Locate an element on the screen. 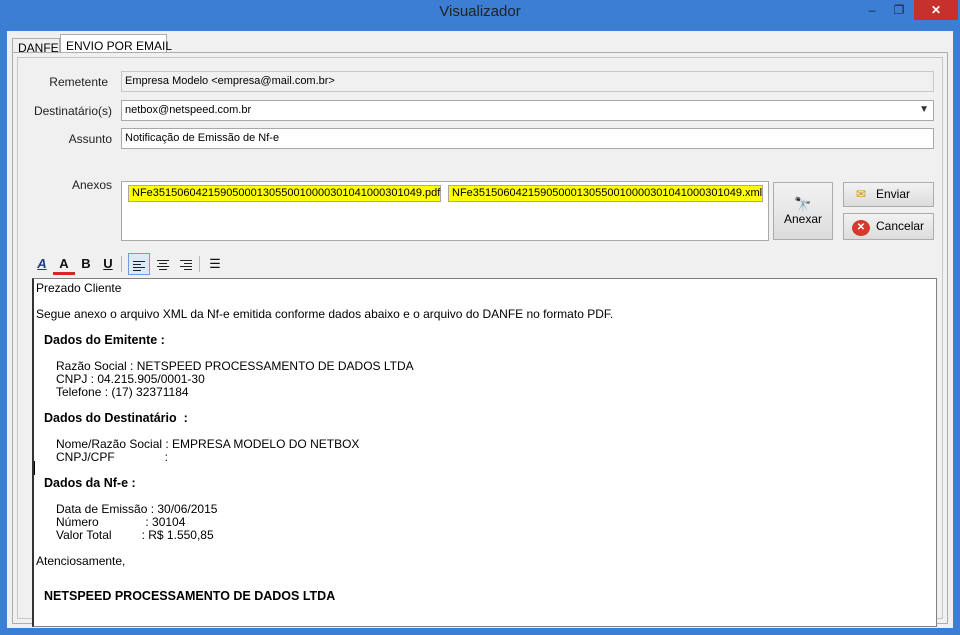 The image size is (960, 635). destinatario-header: Dados do Destinatário : is located at coordinates (116, 418).